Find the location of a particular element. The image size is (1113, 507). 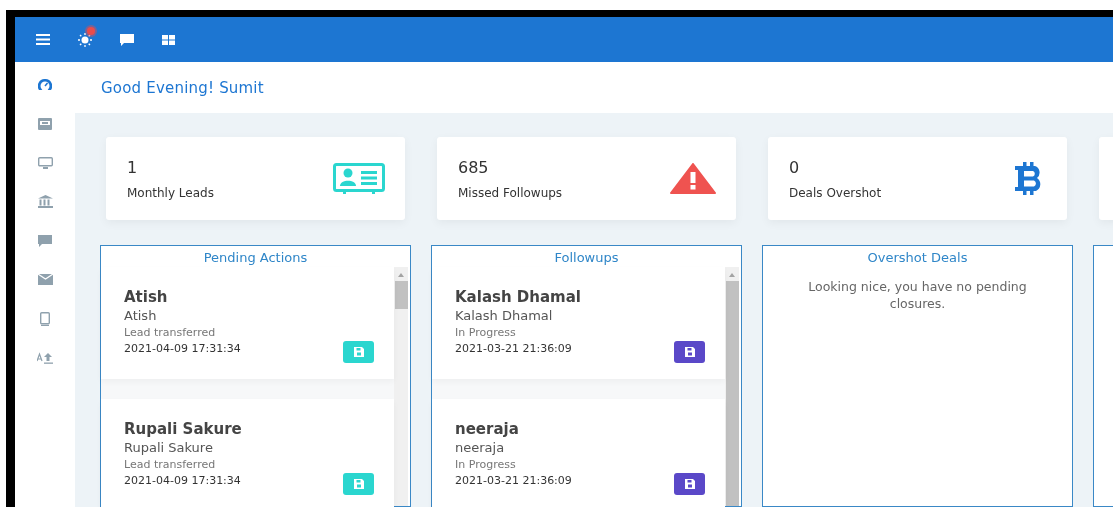

gauge-icon is located at coordinates (45, 84).